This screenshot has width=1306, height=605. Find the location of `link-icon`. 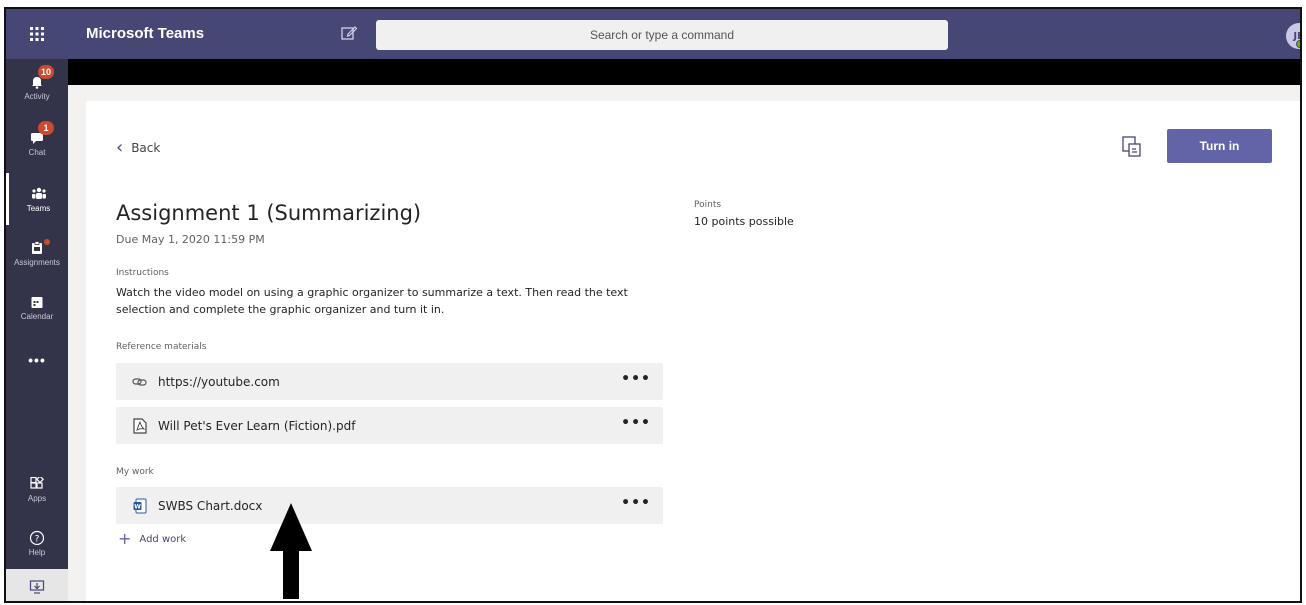

link-icon is located at coordinates (140, 382).